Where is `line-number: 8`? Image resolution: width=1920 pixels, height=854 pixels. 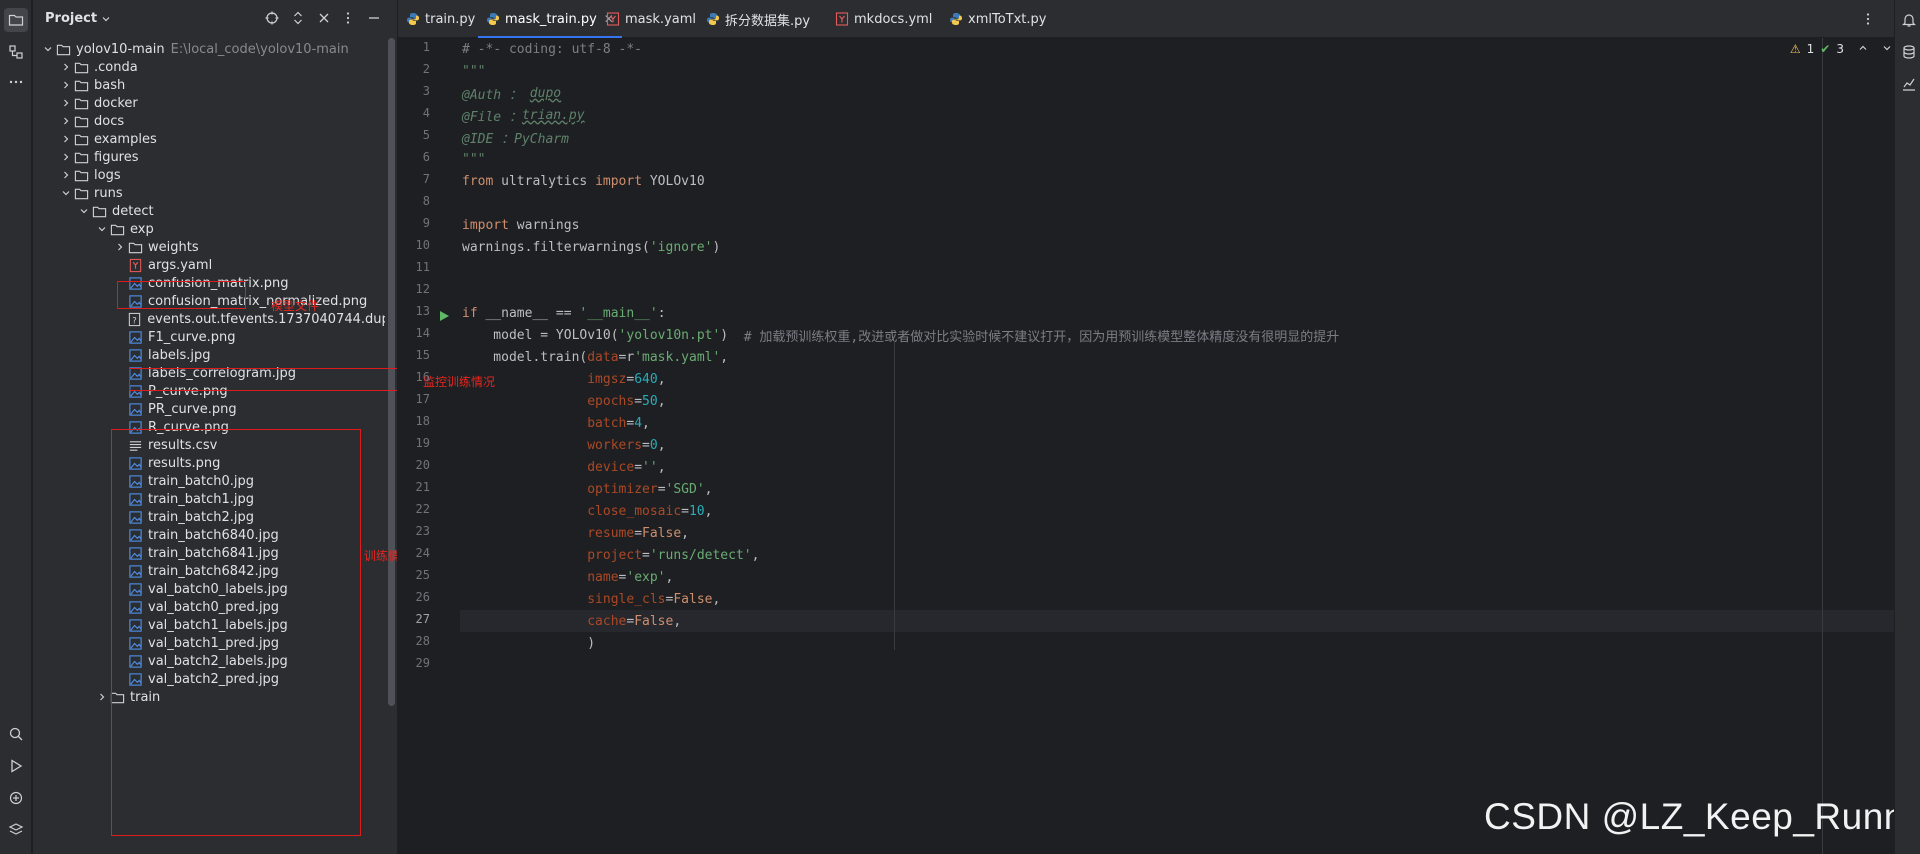 line-number: 8 is located at coordinates (426, 201).